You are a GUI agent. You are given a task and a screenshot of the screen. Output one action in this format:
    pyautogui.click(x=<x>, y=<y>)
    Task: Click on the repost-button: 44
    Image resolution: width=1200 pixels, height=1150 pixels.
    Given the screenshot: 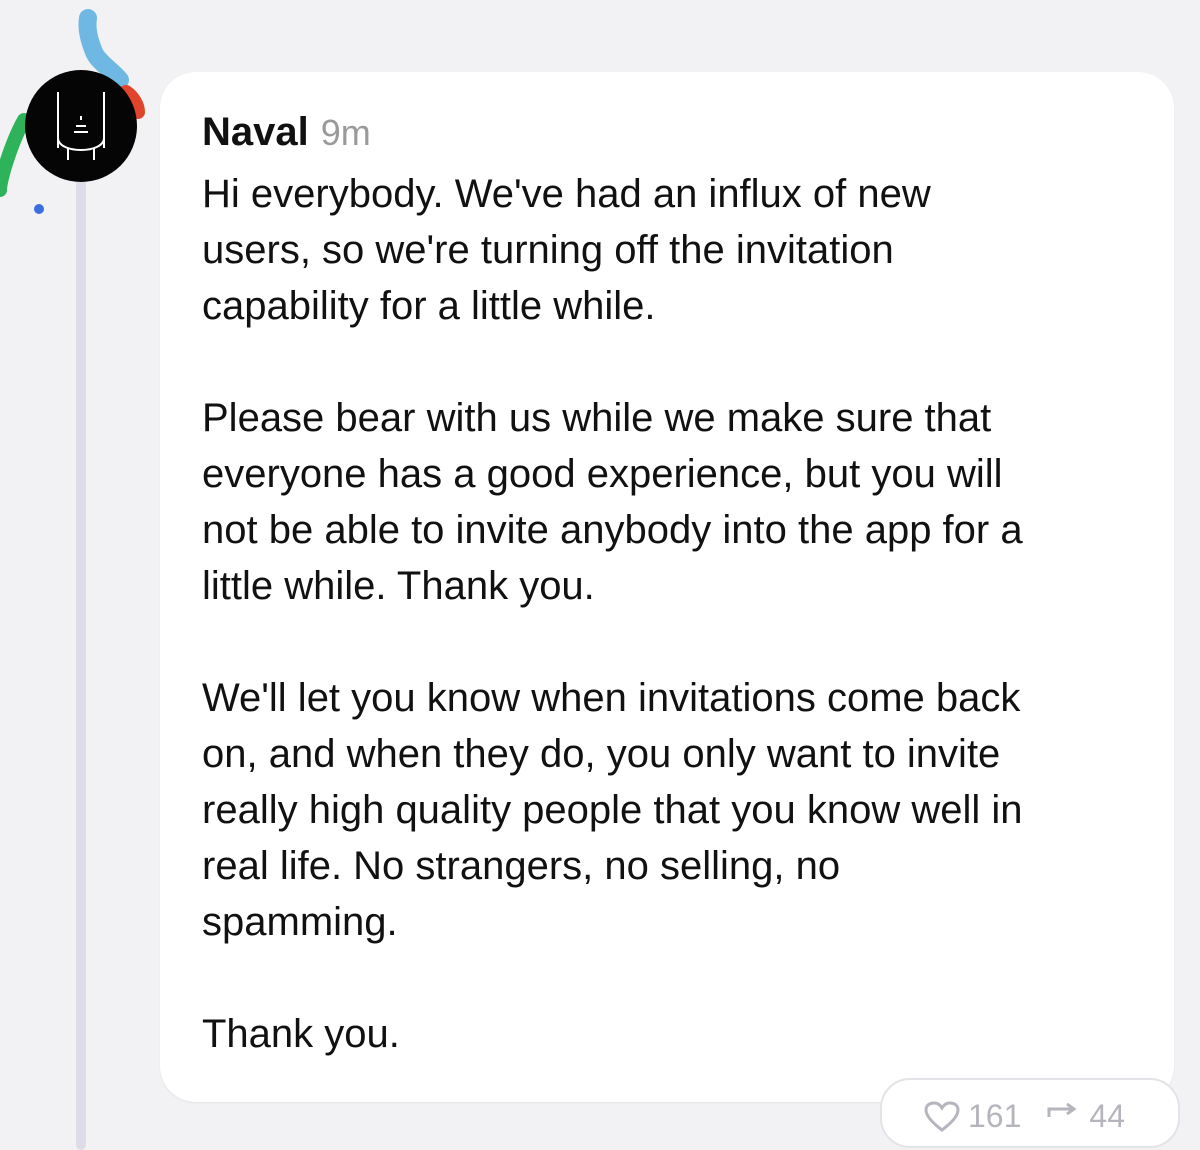 What is the action you would take?
    pyautogui.click(x=1085, y=1116)
    